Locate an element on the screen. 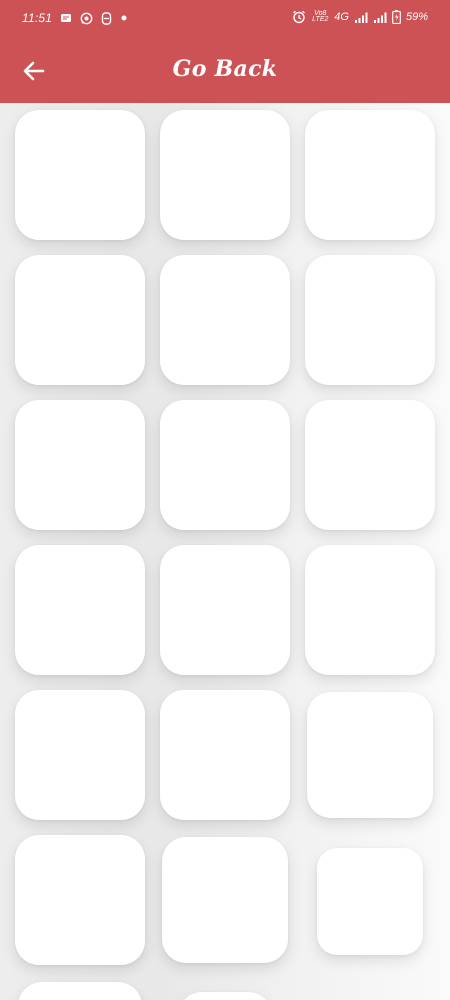 The image size is (450, 1000). status-left: 11:51 is located at coordinates (75, 18).